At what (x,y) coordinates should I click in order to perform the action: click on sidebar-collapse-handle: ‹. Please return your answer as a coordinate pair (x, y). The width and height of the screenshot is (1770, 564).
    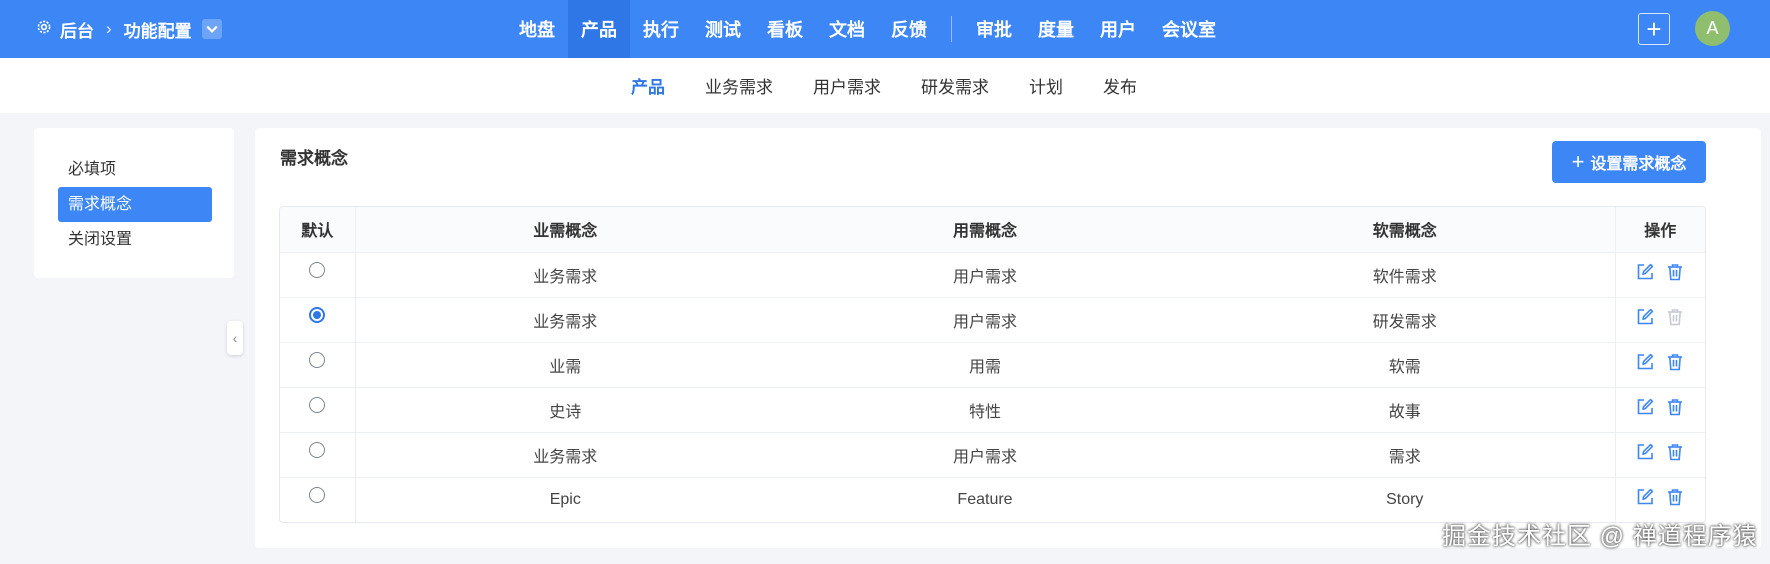
    Looking at the image, I should click on (235, 338).